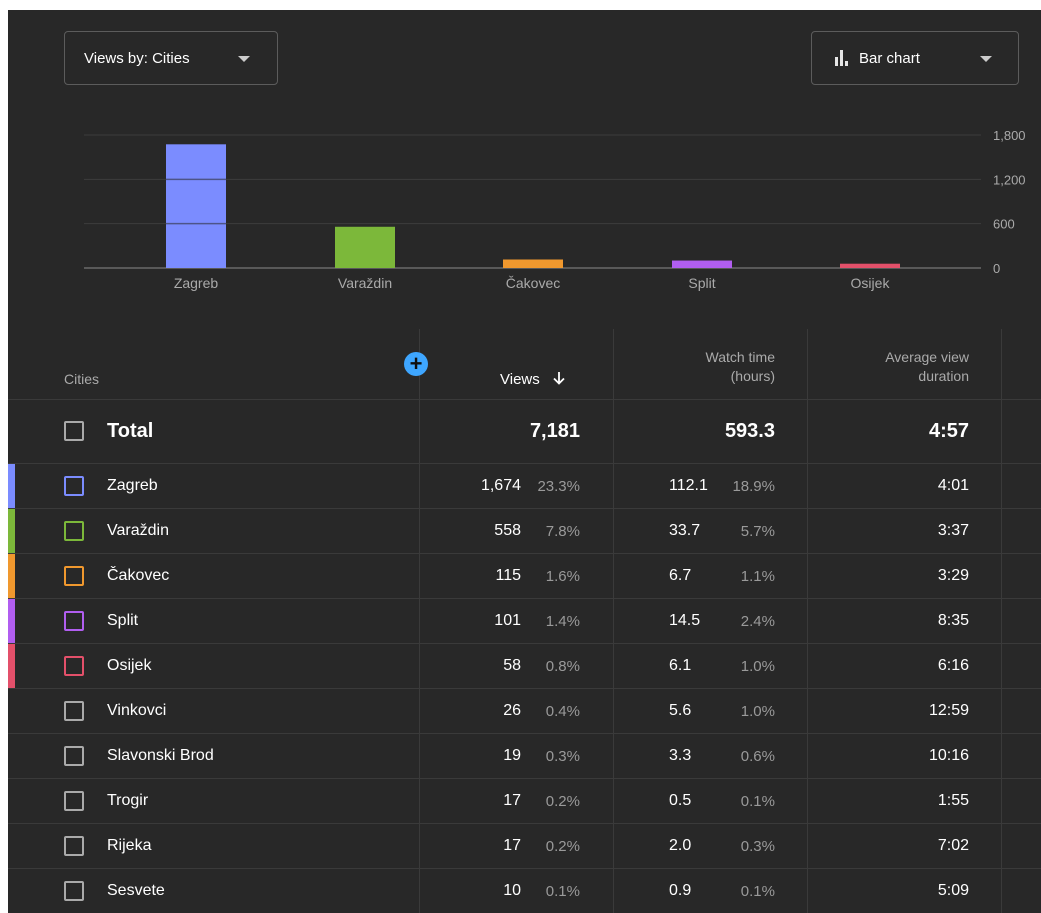 The width and height of the screenshot is (1041, 913). I want to click on views-value: 58, so click(512, 665).